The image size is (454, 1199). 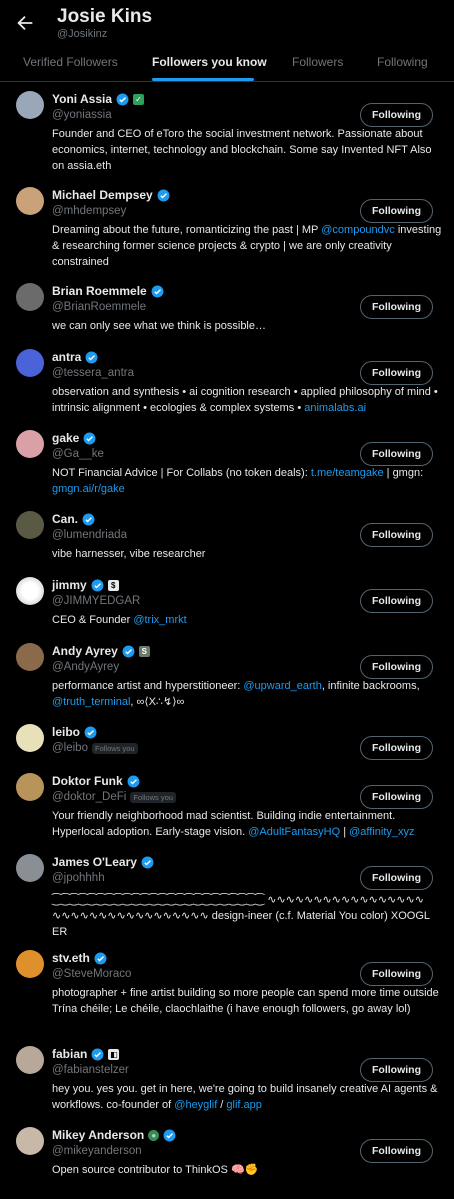 What do you see at coordinates (105, 16) in the screenshot?
I see `profile-name: Josie Kins` at bounding box center [105, 16].